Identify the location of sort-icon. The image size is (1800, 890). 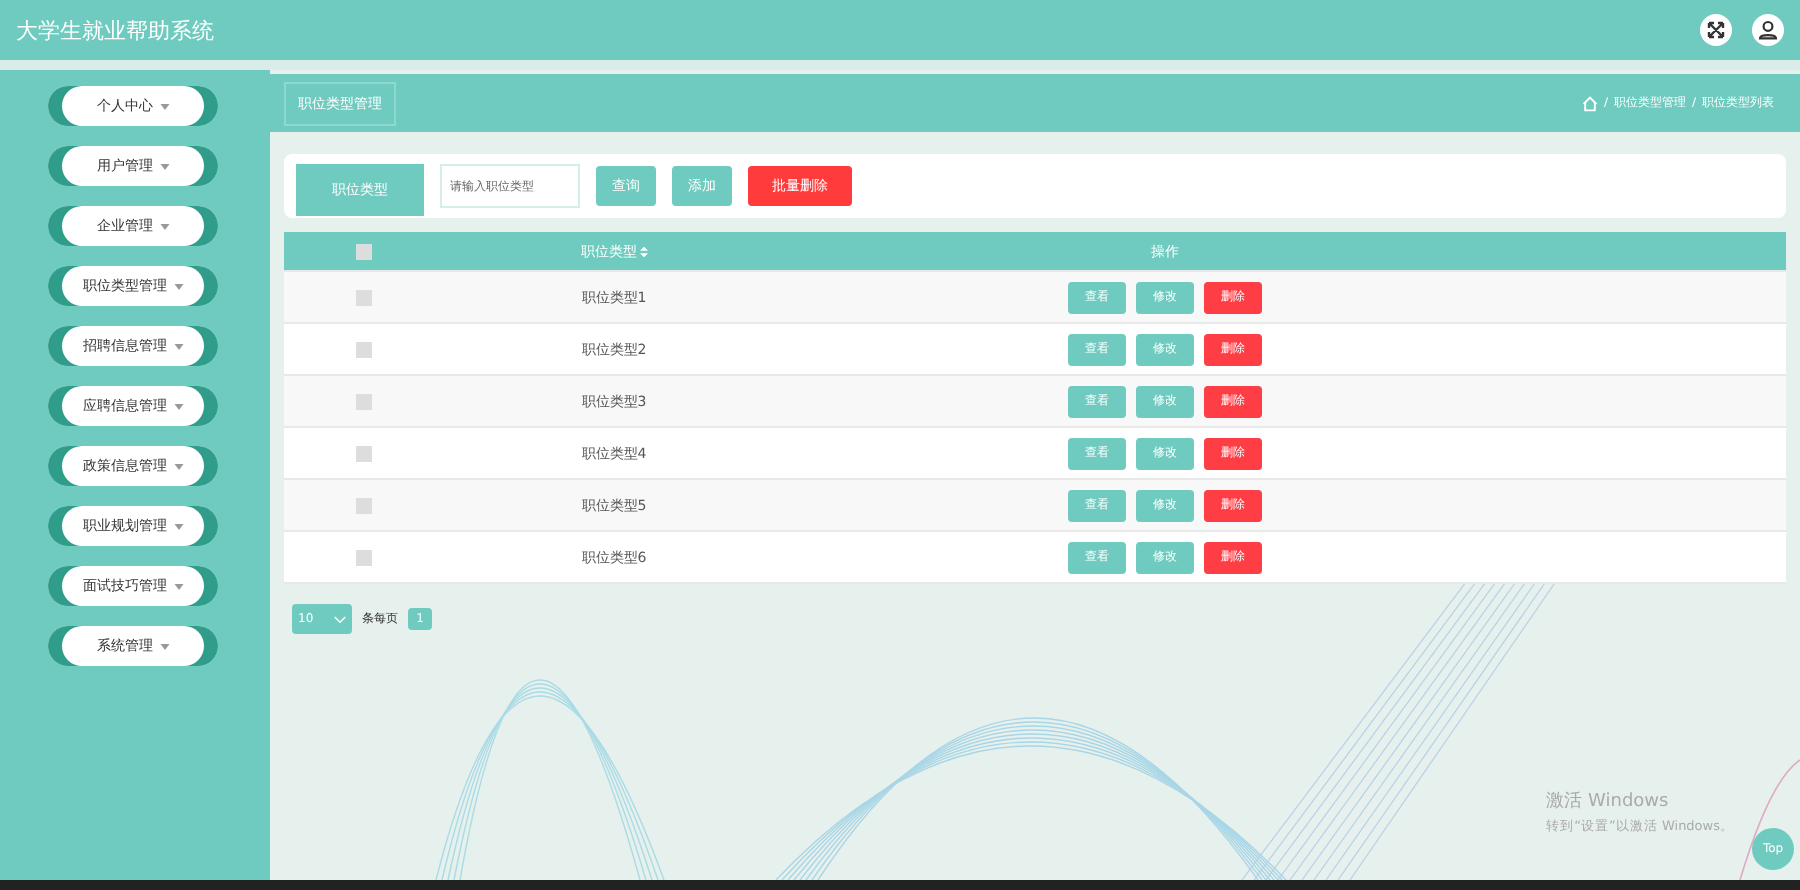
(643, 251).